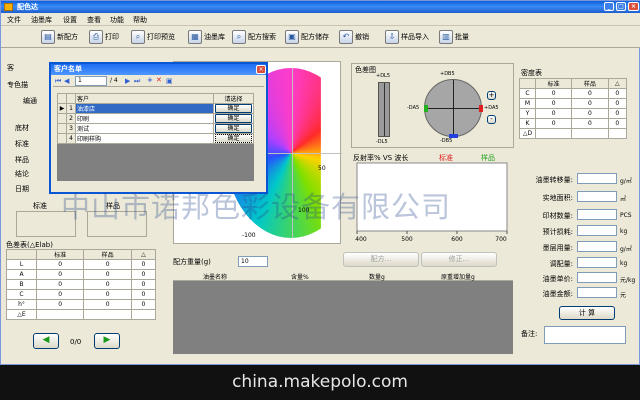 The width and height of the screenshot is (640, 400). I want to click on unit-solid-area: ㎡, so click(623, 199).